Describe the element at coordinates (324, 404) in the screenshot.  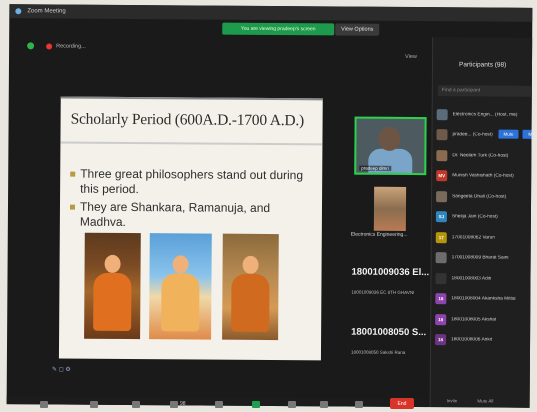
I see `reactions-icon` at that location.